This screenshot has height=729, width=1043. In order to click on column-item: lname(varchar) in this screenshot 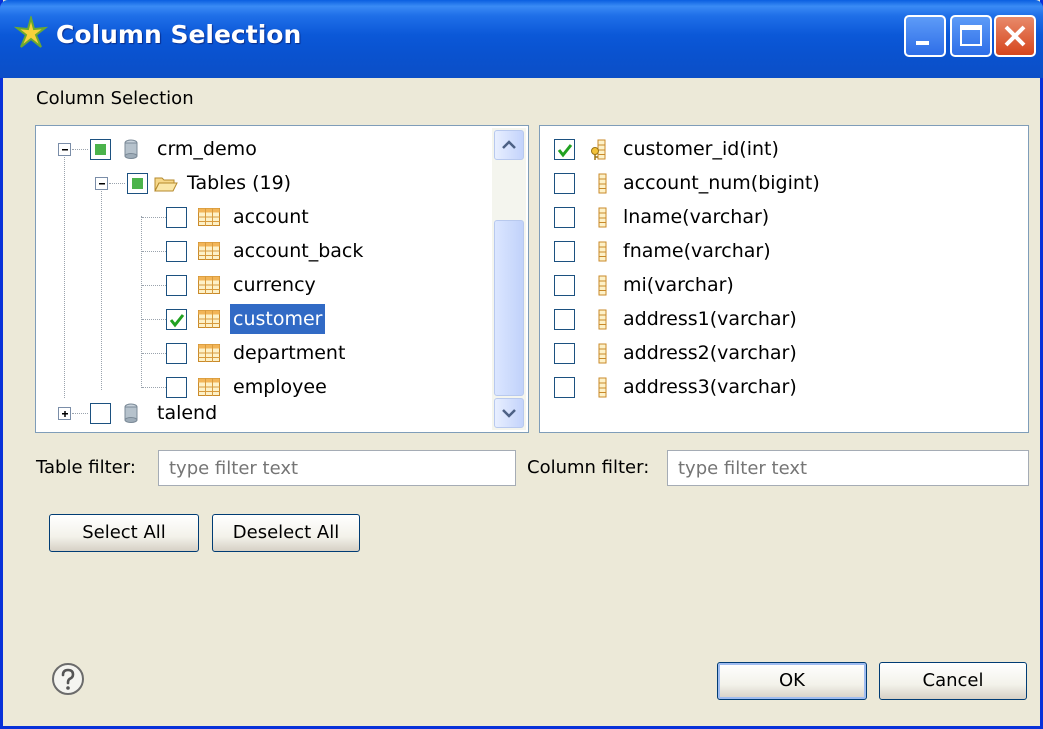, I will do `click(784, 217)`.